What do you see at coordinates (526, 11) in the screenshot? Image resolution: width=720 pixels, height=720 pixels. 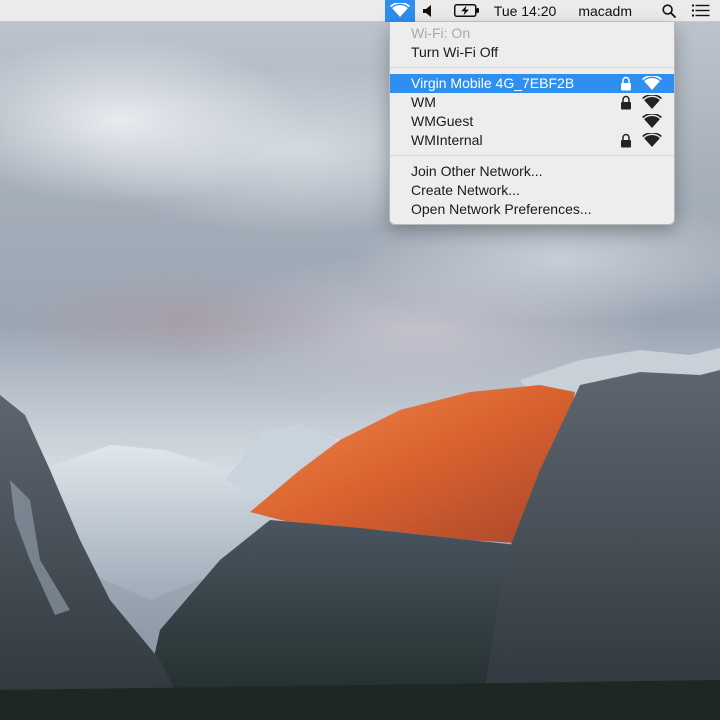 I see `clock: Tue 14:20` at bounding box center [526, 11].